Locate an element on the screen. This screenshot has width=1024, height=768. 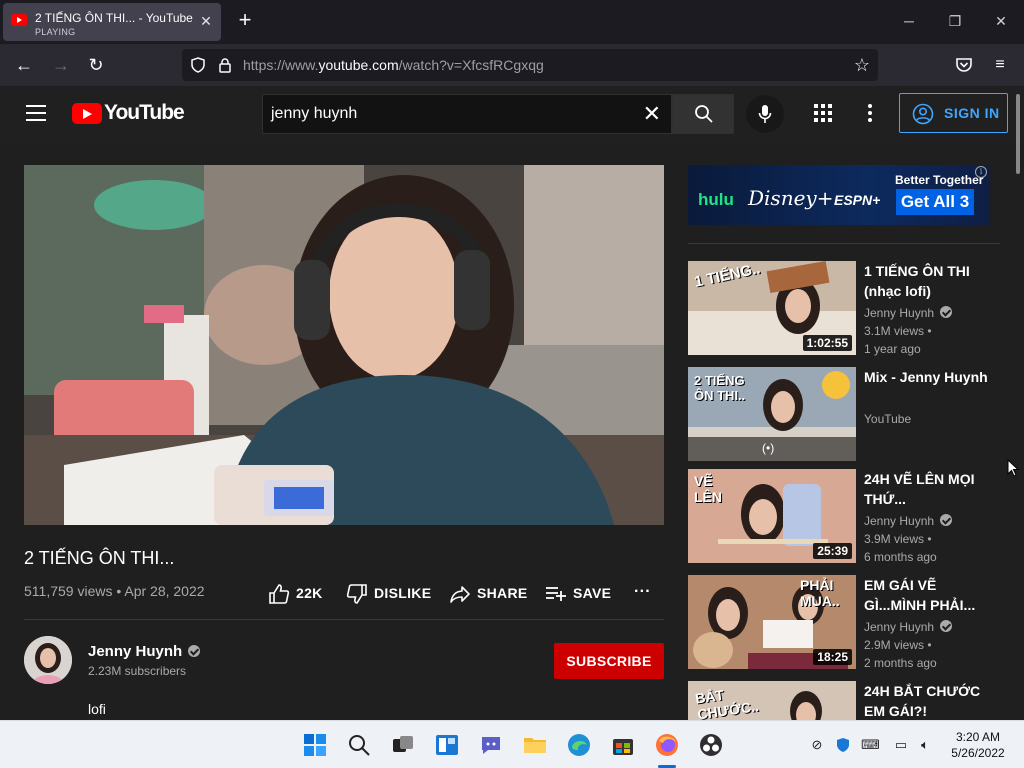
new-tab-button: + is located at coordinates (245, 20).